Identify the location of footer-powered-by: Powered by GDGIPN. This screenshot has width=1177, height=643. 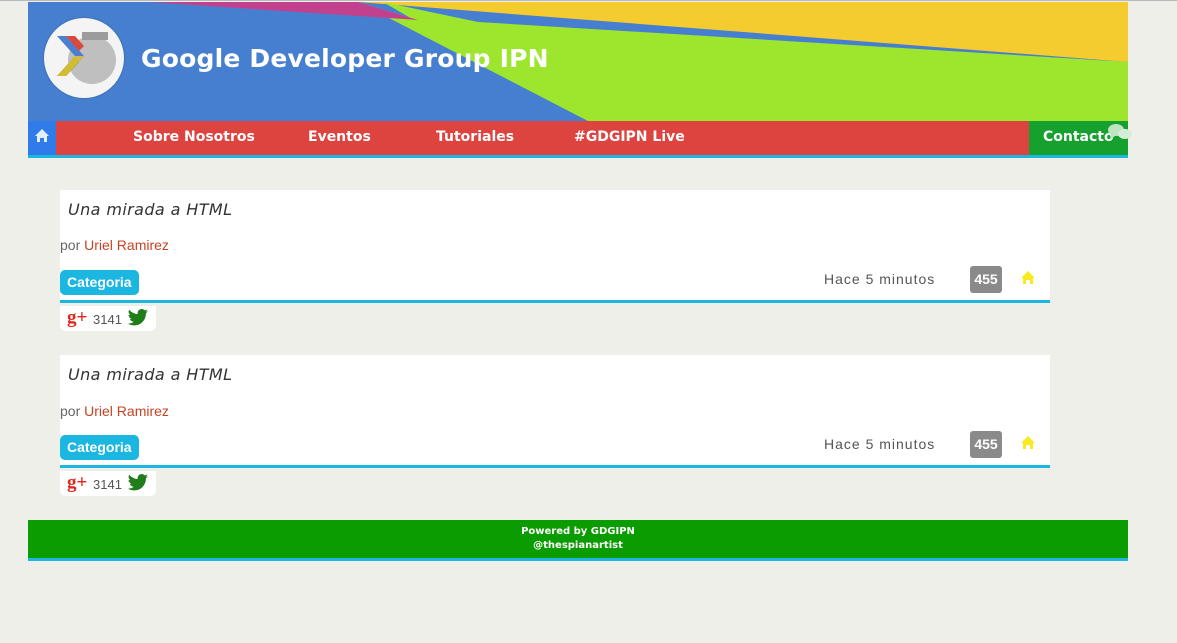
(578, 531).